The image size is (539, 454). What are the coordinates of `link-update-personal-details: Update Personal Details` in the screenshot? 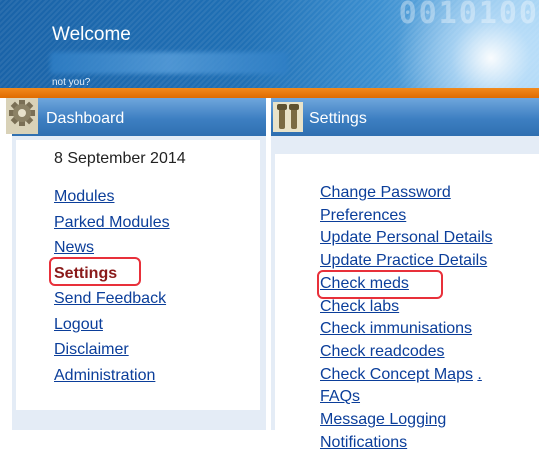 It's located at (406, 238).